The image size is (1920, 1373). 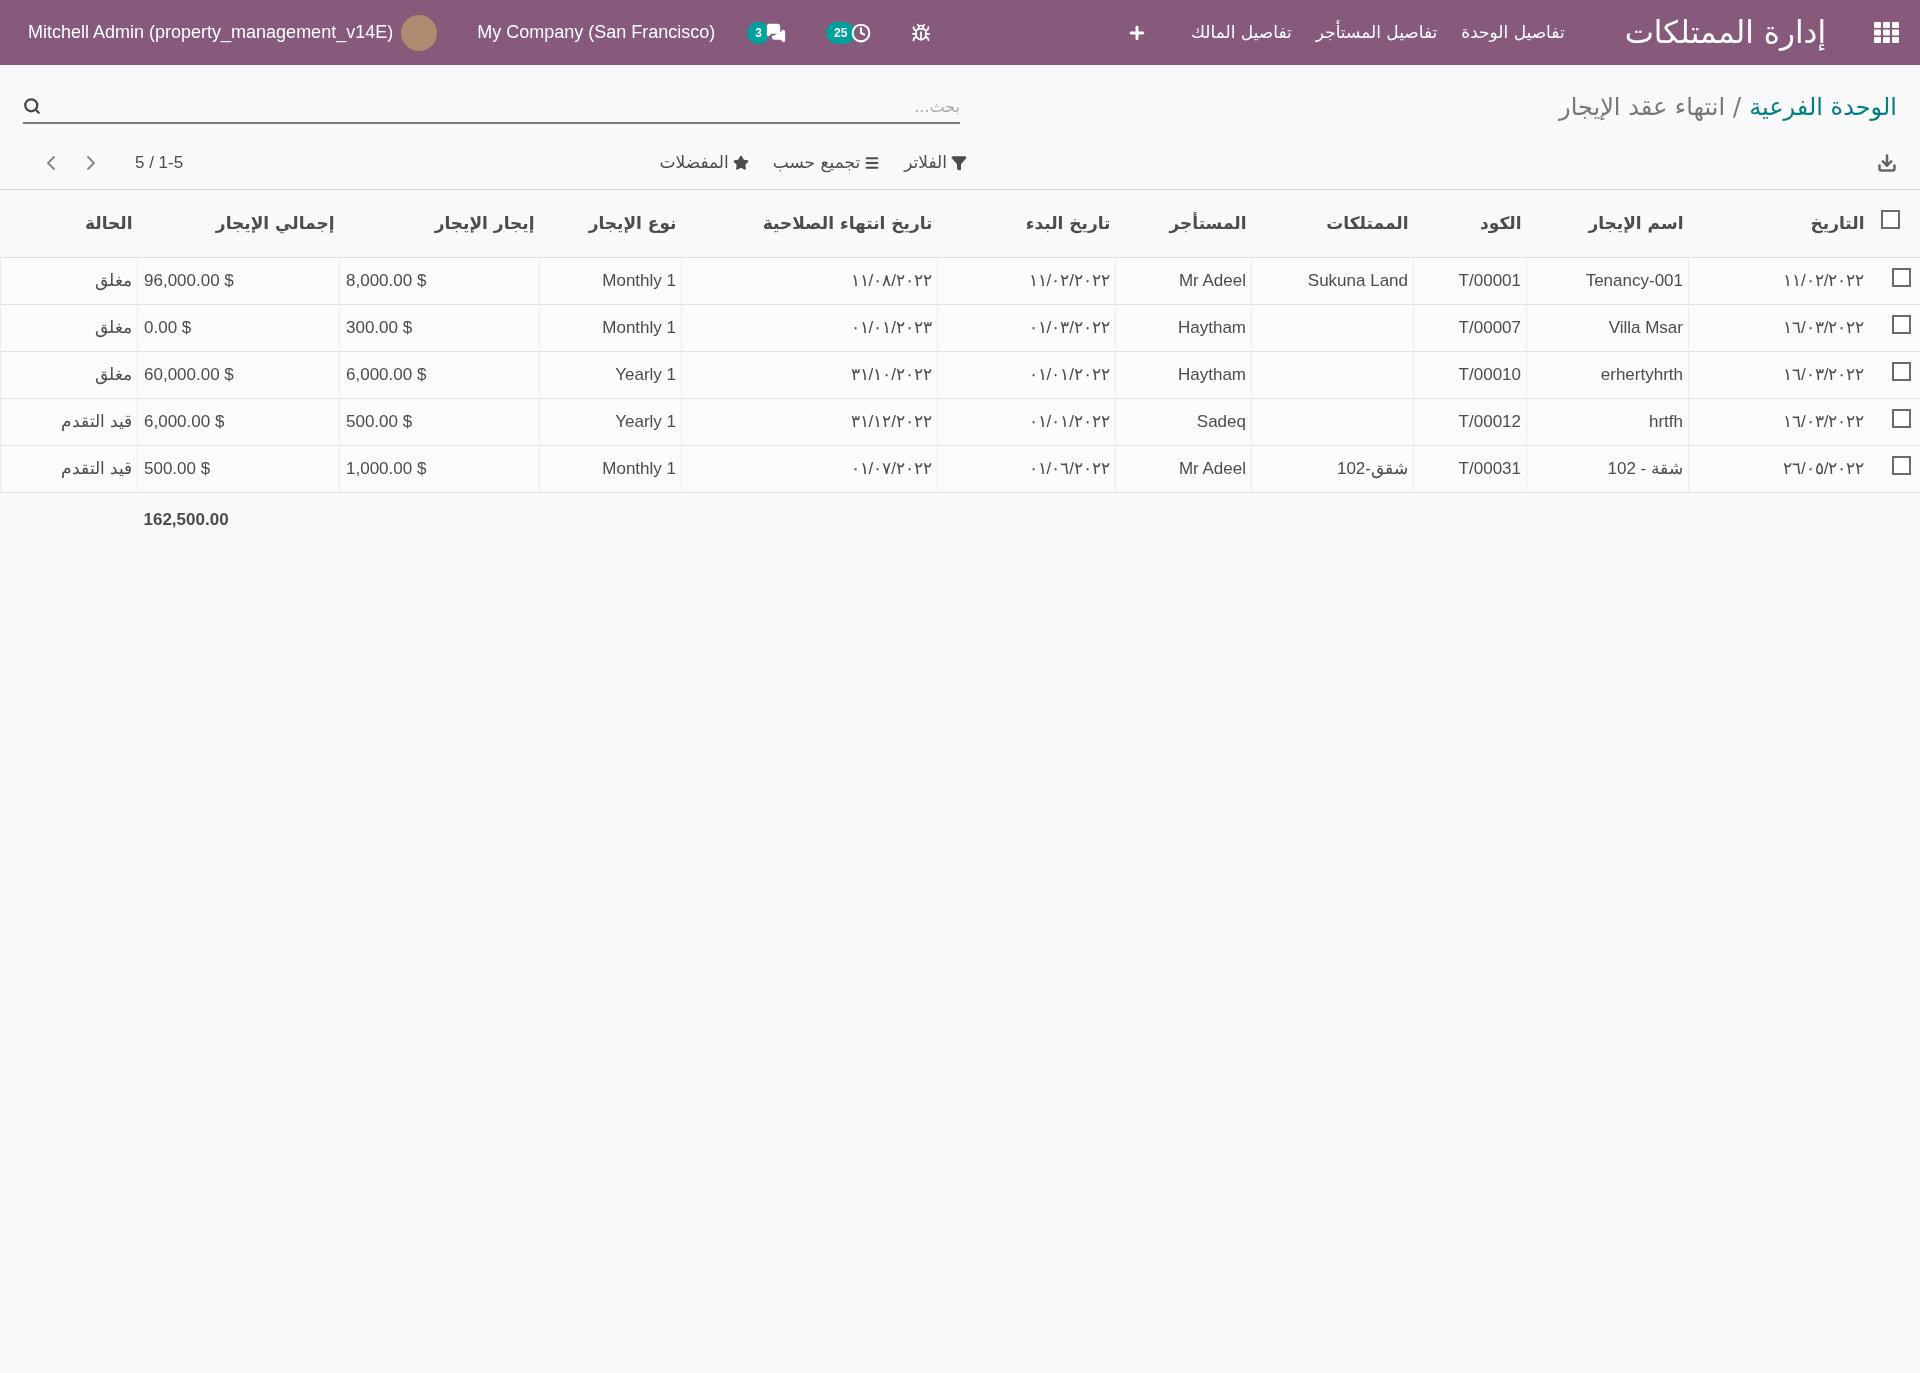 I want to click on group-by-button: تجميع حسب, so click(x=826, y=163).